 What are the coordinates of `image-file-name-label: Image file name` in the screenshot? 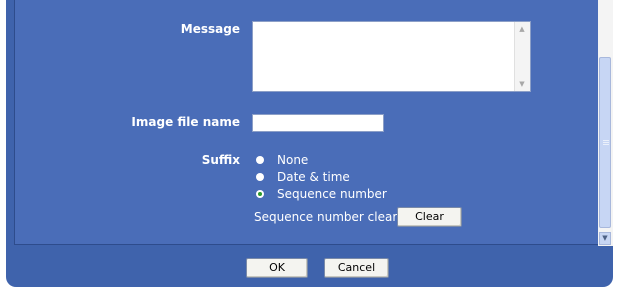 It's located at (185, 122).